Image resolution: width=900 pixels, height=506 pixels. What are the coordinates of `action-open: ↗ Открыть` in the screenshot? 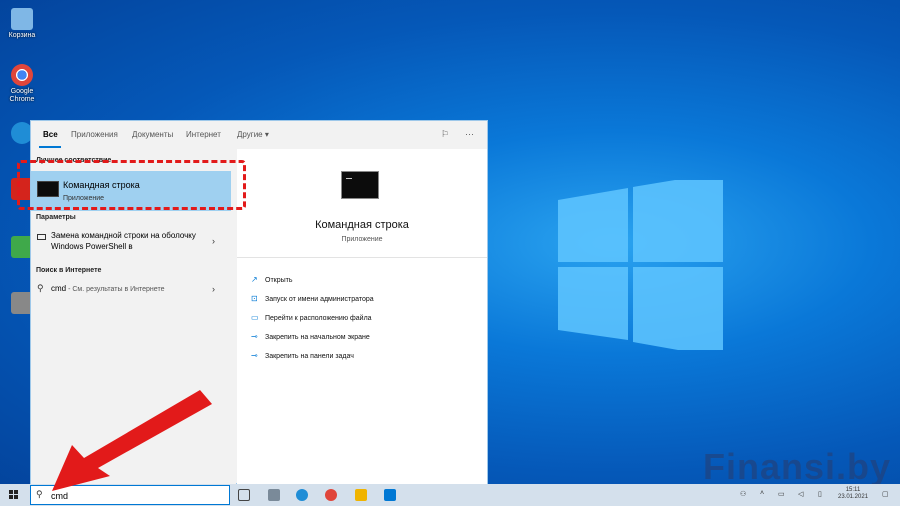 It's located at (272, 279).